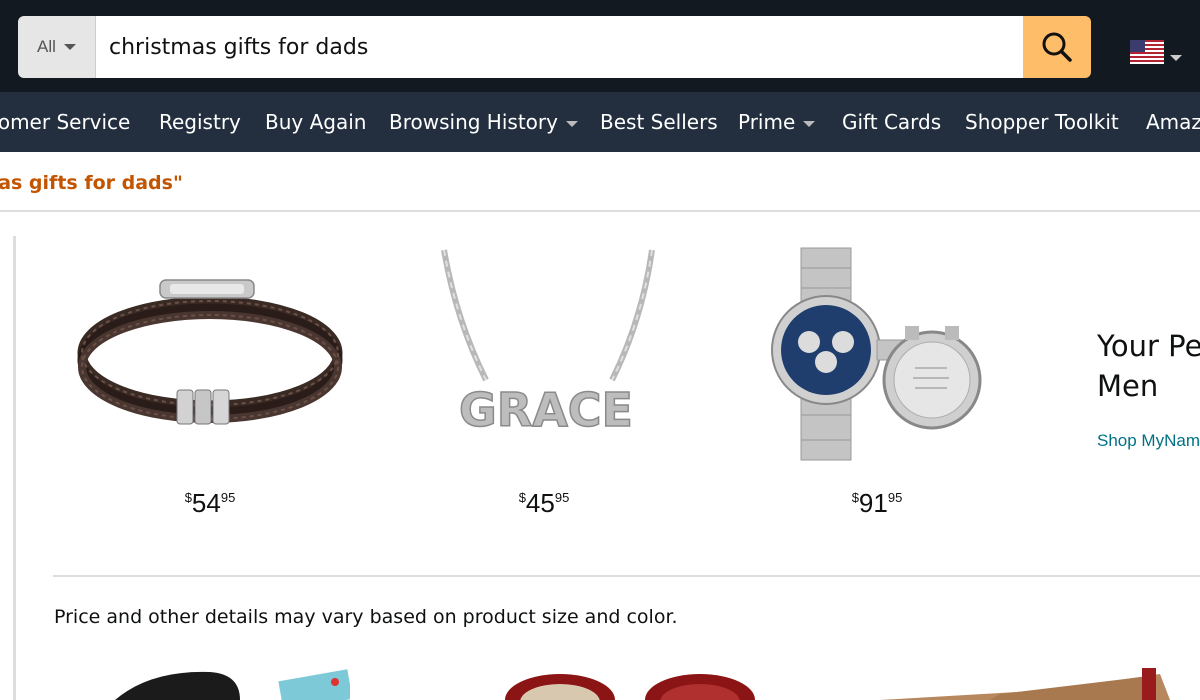 This screenshot has width=1200, height=700. Describe the element at coordinates (1147, 52) in the screenshot. I see `us-flag-icon` at that location.